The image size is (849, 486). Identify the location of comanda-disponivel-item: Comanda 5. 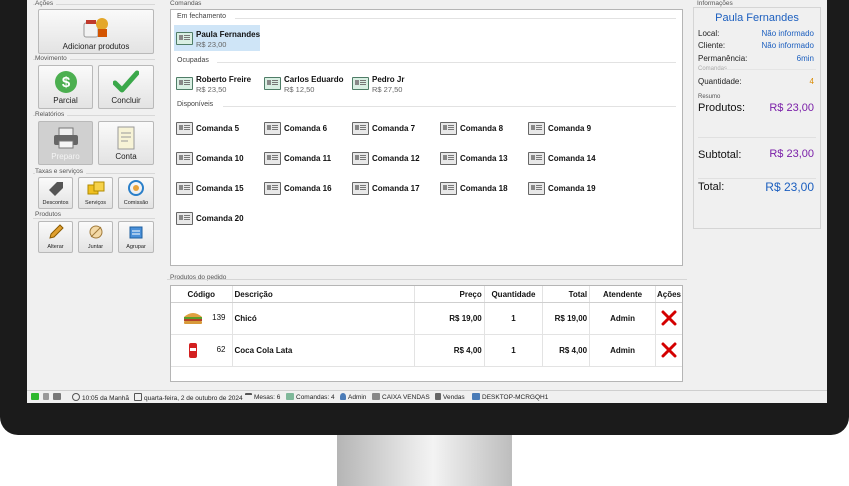
(216, 128).